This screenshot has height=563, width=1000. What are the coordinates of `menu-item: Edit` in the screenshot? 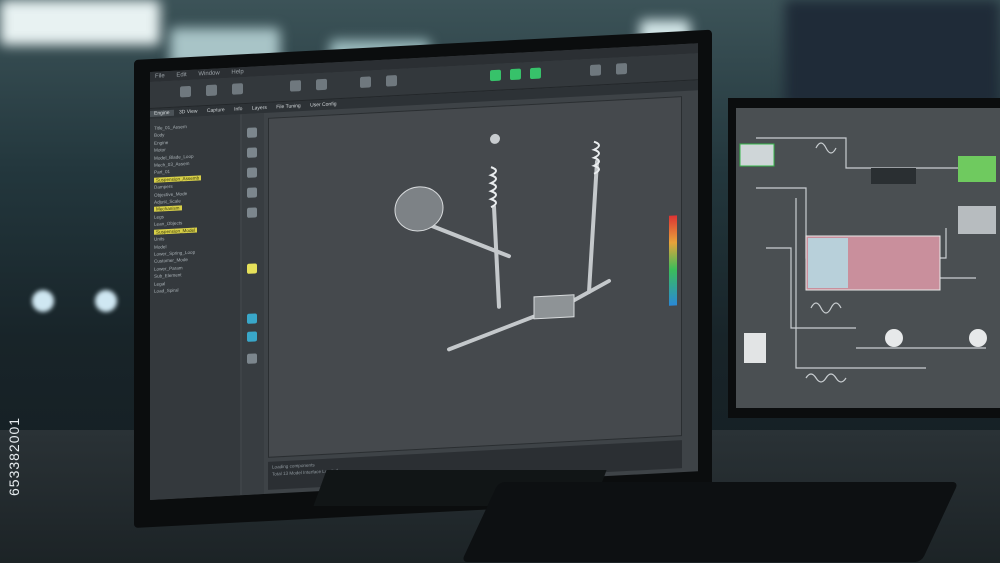 It's located at (181, 75).